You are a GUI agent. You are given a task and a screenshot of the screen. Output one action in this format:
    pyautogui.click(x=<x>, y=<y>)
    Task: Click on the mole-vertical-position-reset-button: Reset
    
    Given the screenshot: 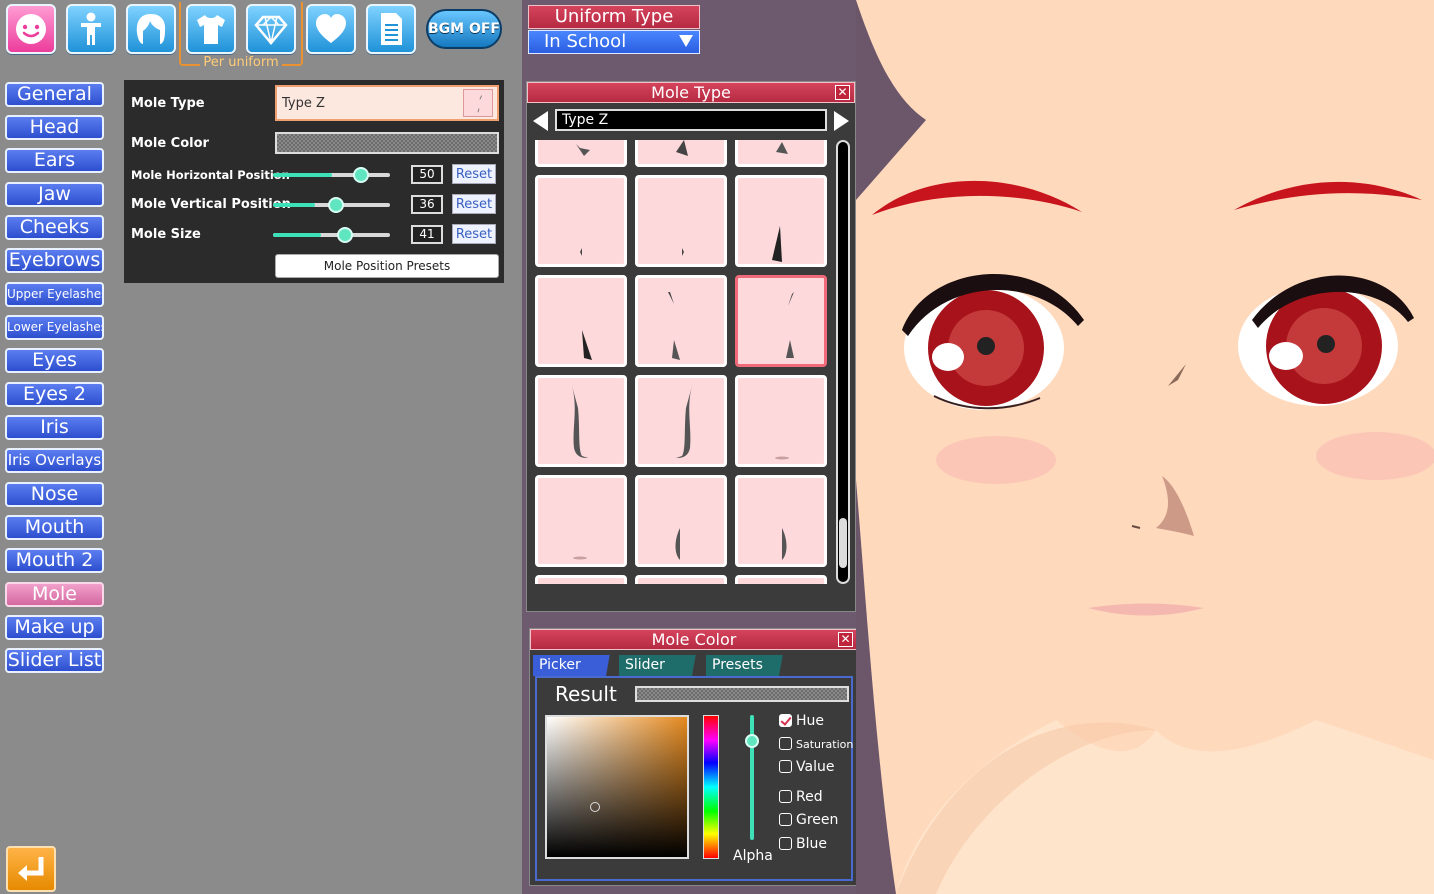 What is the action you would take?
    pyautogui.click(x=474, y=204)
    